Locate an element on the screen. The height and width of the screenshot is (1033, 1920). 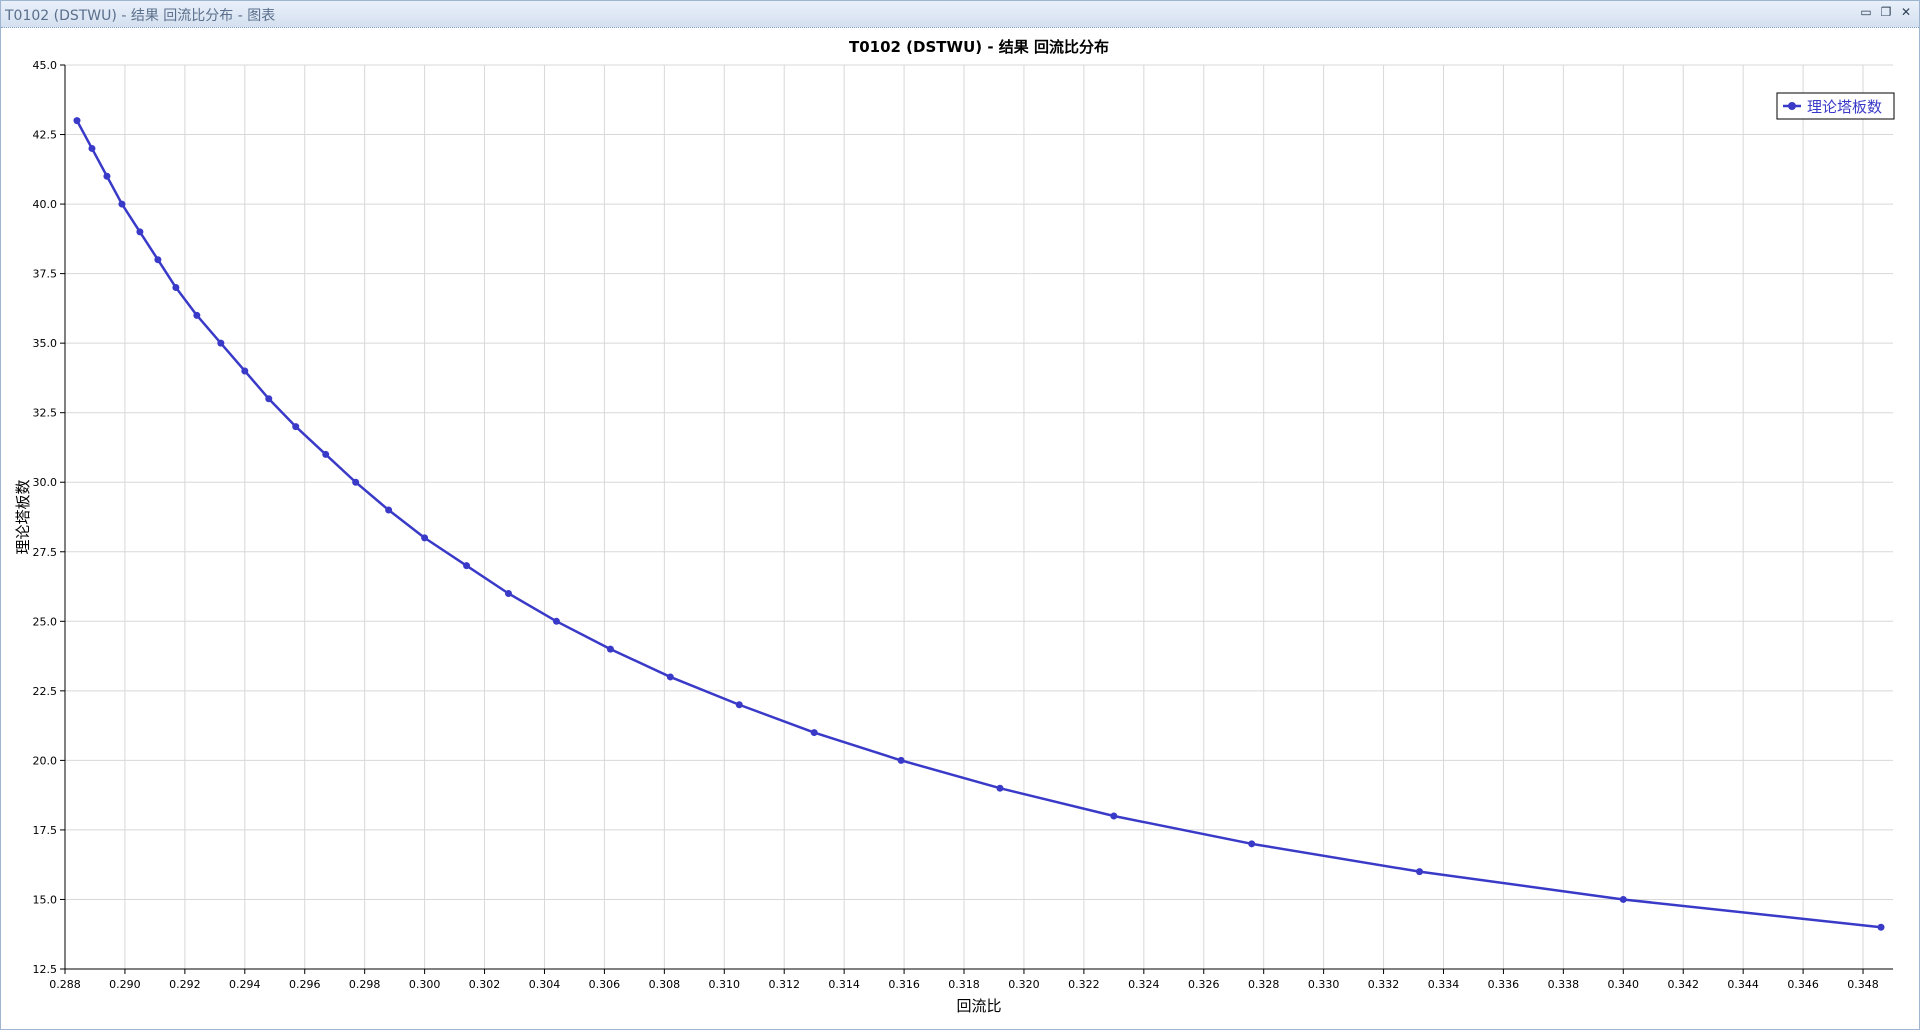
y-tick-label: 12.5 is located at coordinates (45, 969).